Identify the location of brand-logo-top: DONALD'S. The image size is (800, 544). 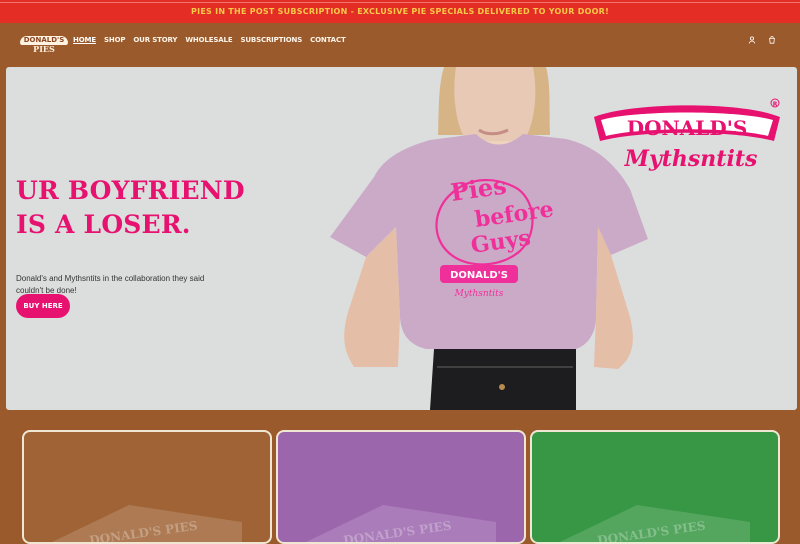
(687, 128).